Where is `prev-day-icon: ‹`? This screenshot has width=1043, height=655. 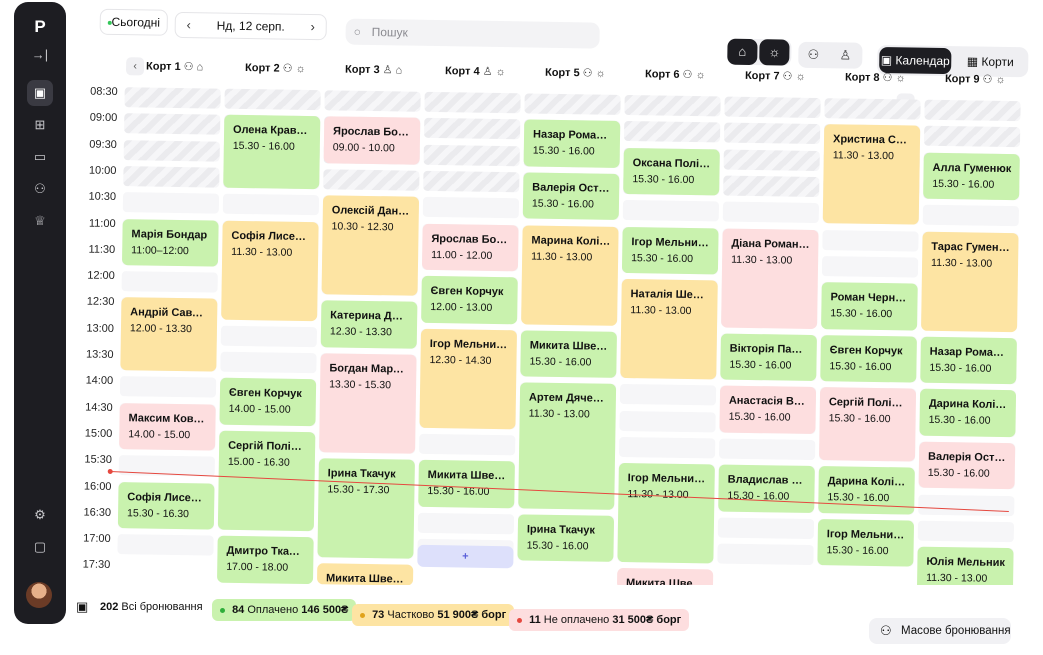 prev-day-icon: ‹ is located at coordinates (189, 25).